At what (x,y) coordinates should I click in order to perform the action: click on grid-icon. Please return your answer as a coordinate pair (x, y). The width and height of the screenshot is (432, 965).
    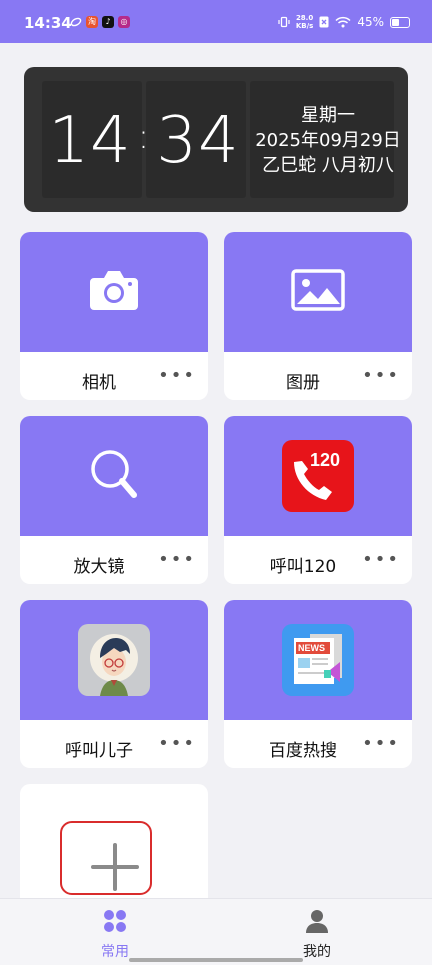
    Looking at the image, I should click on (115, 921).